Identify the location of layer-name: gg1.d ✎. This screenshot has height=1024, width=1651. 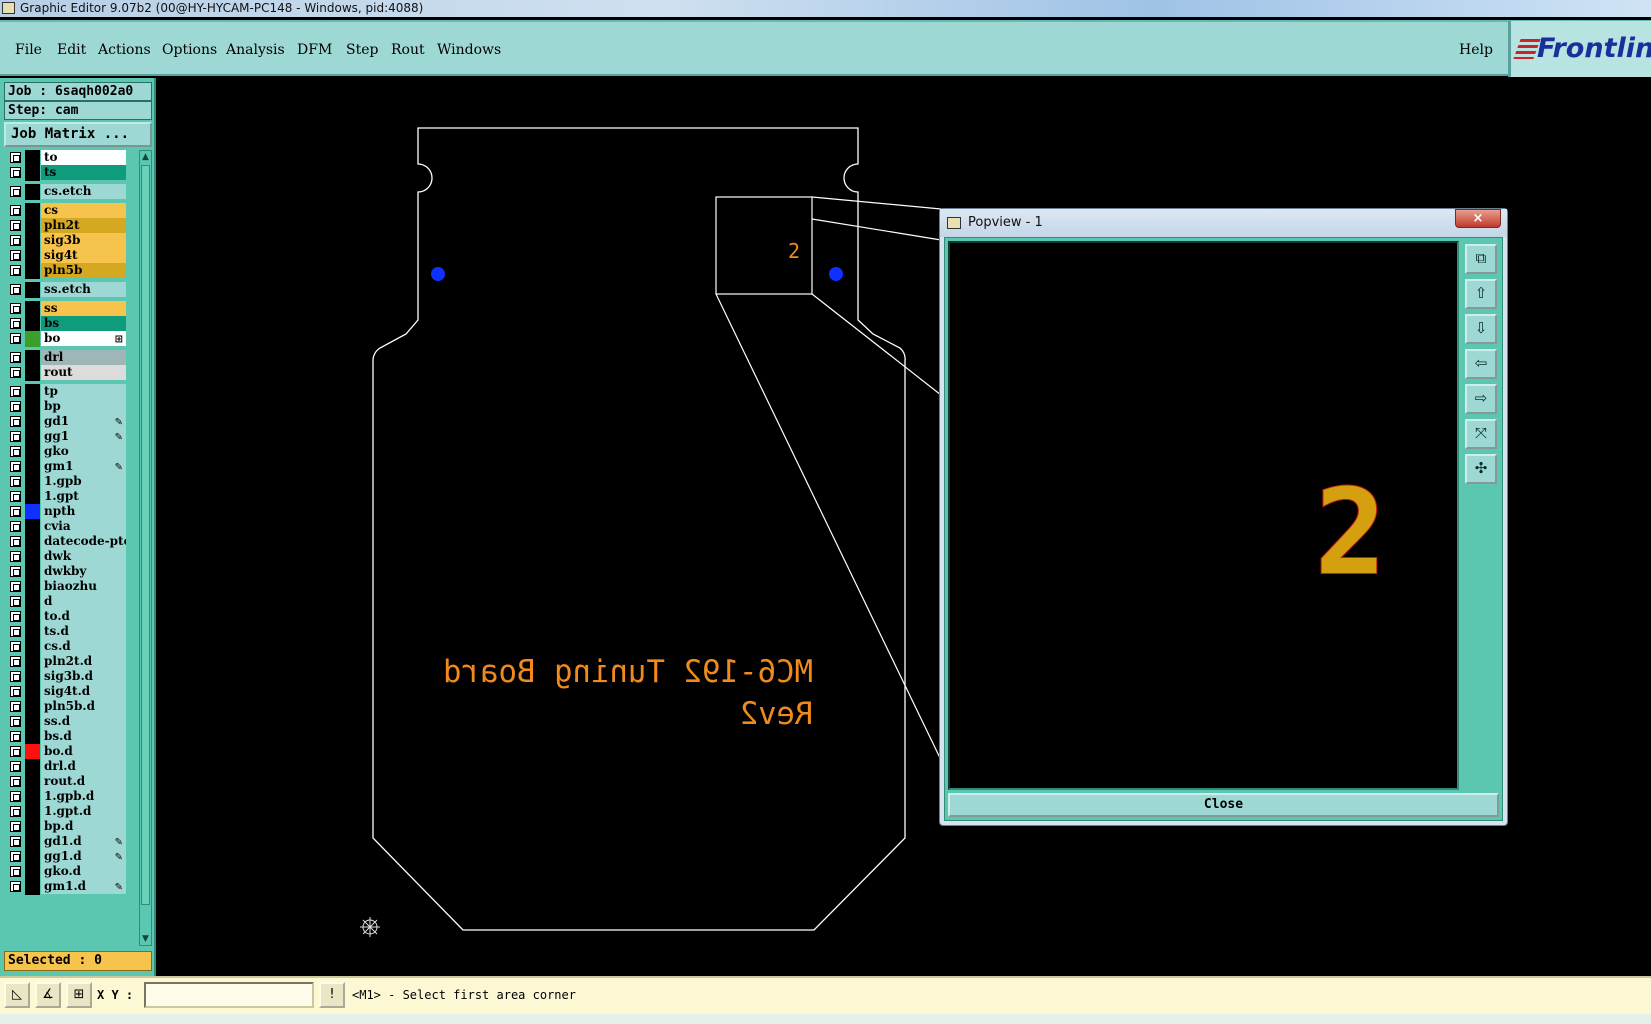
(83, 856).